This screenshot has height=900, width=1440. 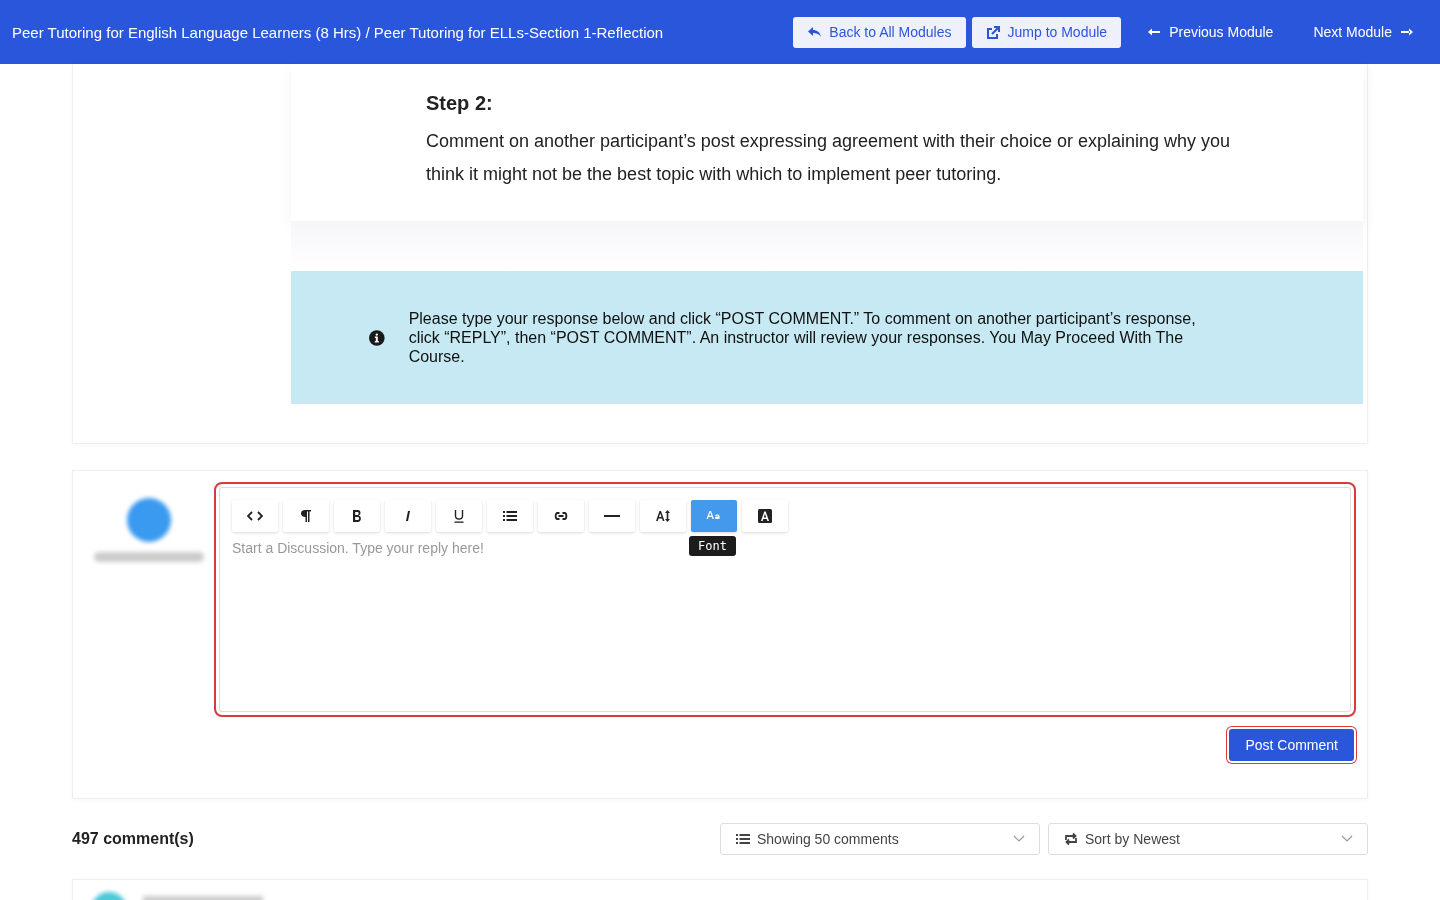 What do you see at coordinates (255, 516) in the screenshot?
I see `code-tool-button` at bounding box center [255, 516].